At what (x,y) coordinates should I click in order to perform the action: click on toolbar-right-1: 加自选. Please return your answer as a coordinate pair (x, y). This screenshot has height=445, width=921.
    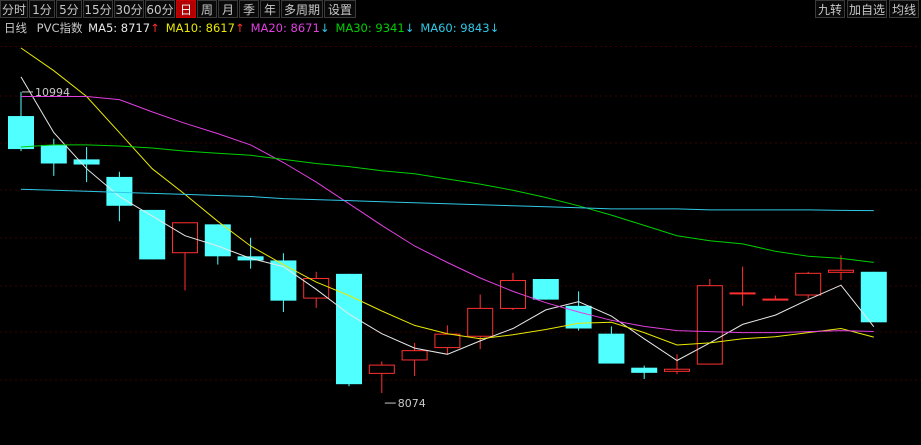
    Looking at the image, I should click on (867, 9).